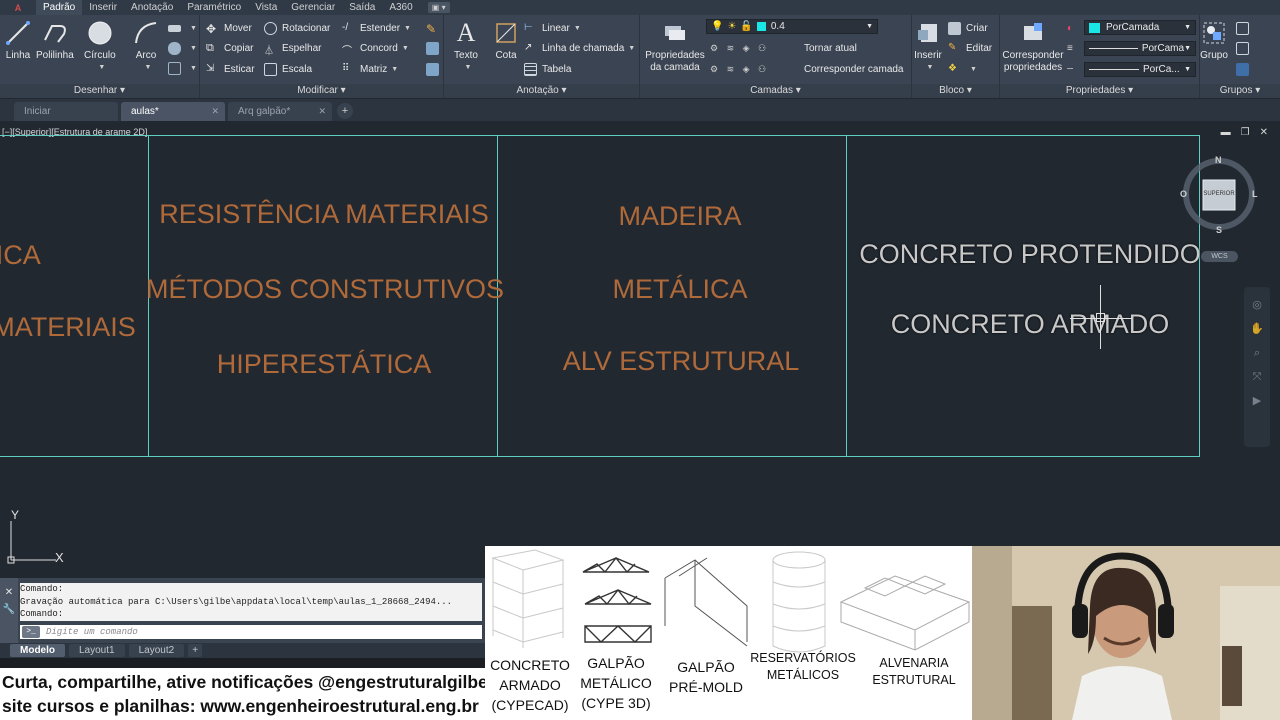  What do you see at coordinates (20, 255) in the screenshot?
I see `cad-text: TICA` at bounding box center [20, 255].